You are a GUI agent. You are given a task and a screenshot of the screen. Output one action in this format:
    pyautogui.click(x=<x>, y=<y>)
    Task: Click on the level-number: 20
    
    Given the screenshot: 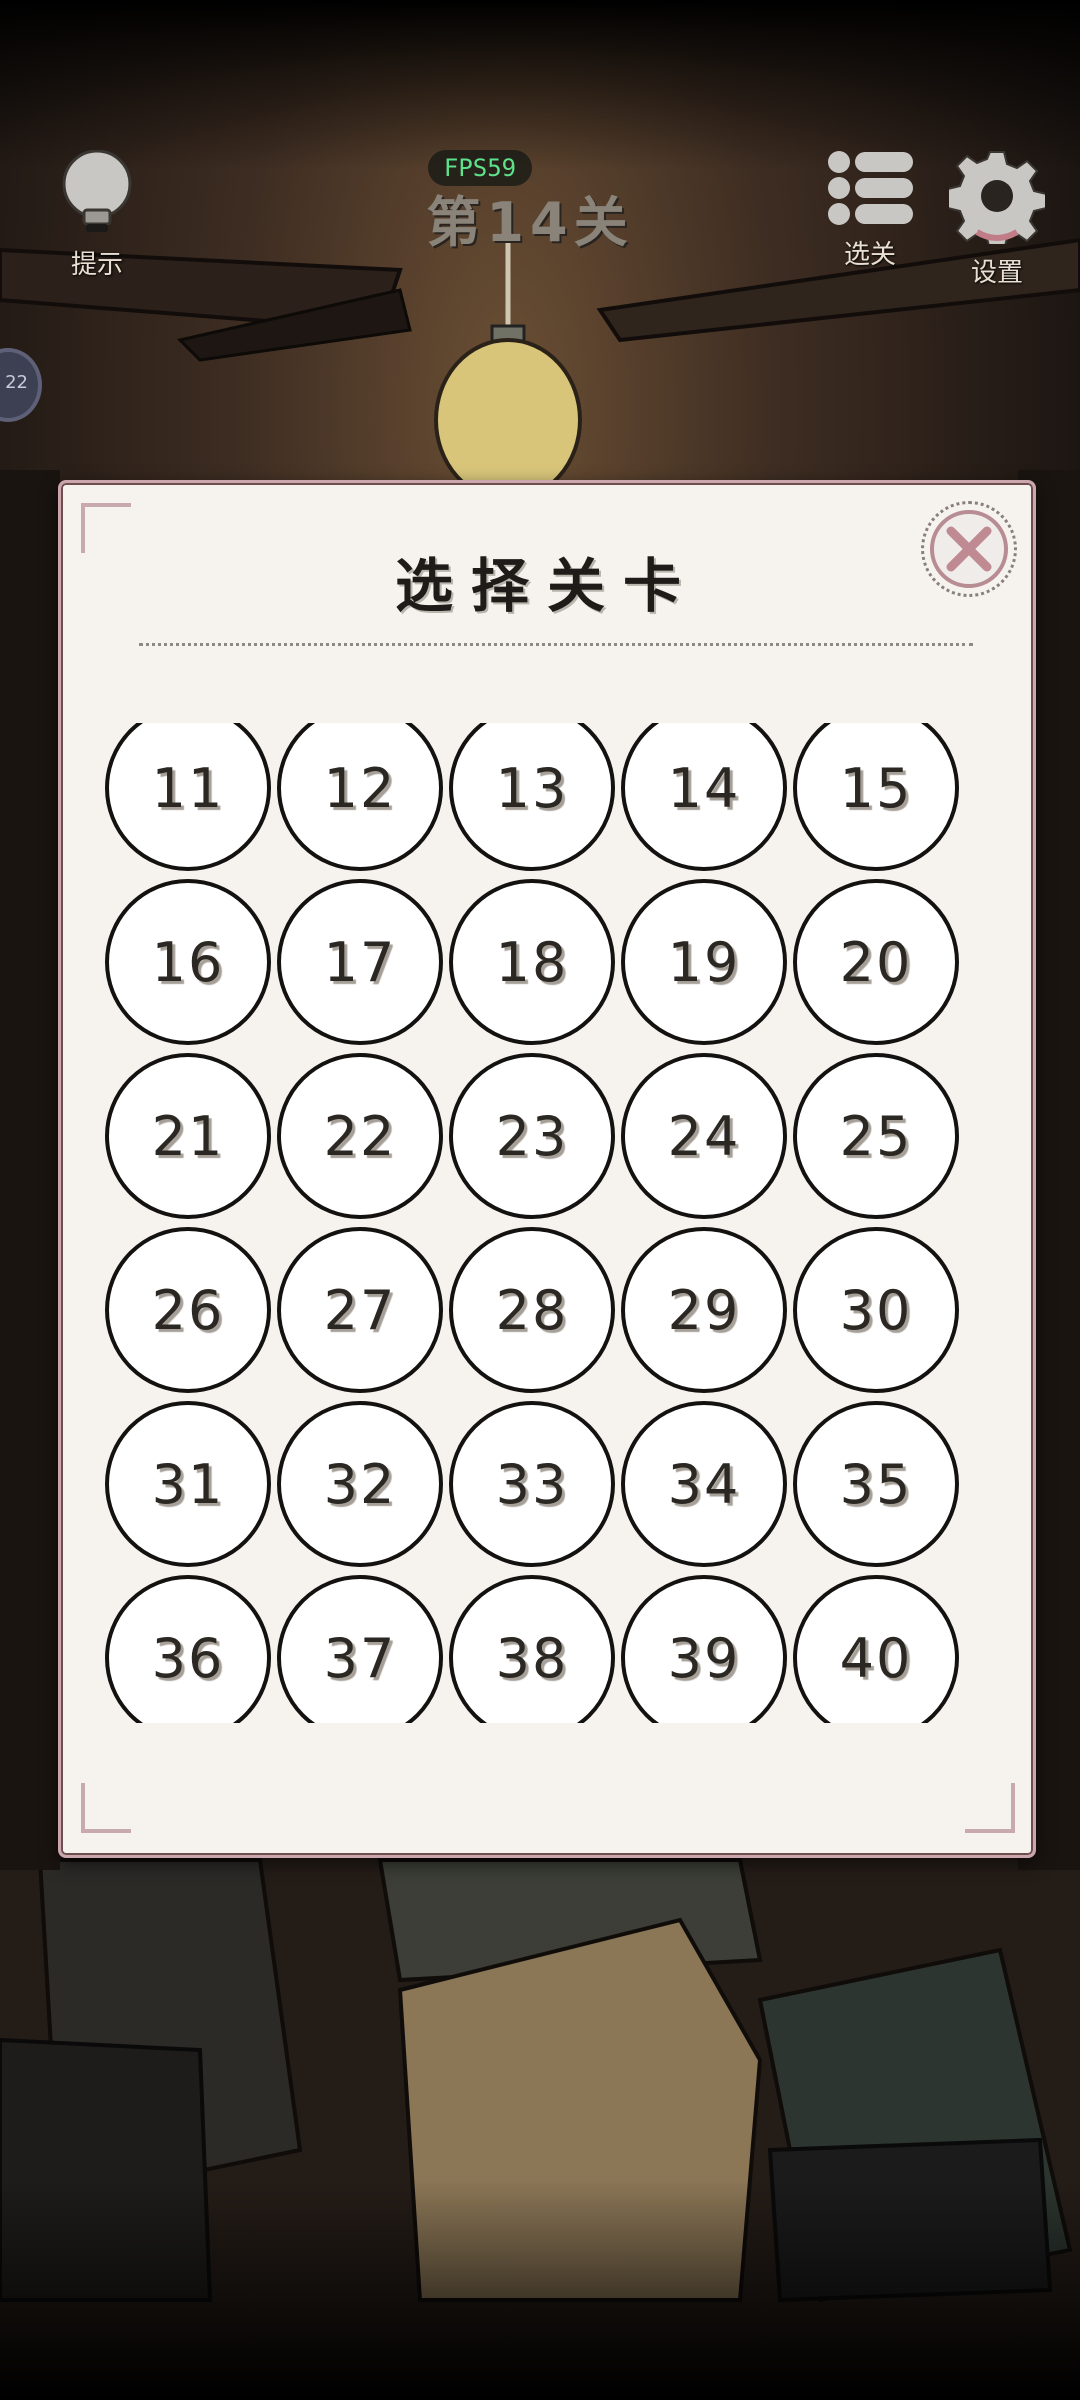 What is the action you would take?
    pyautogui.click(x=876, y=962)
    